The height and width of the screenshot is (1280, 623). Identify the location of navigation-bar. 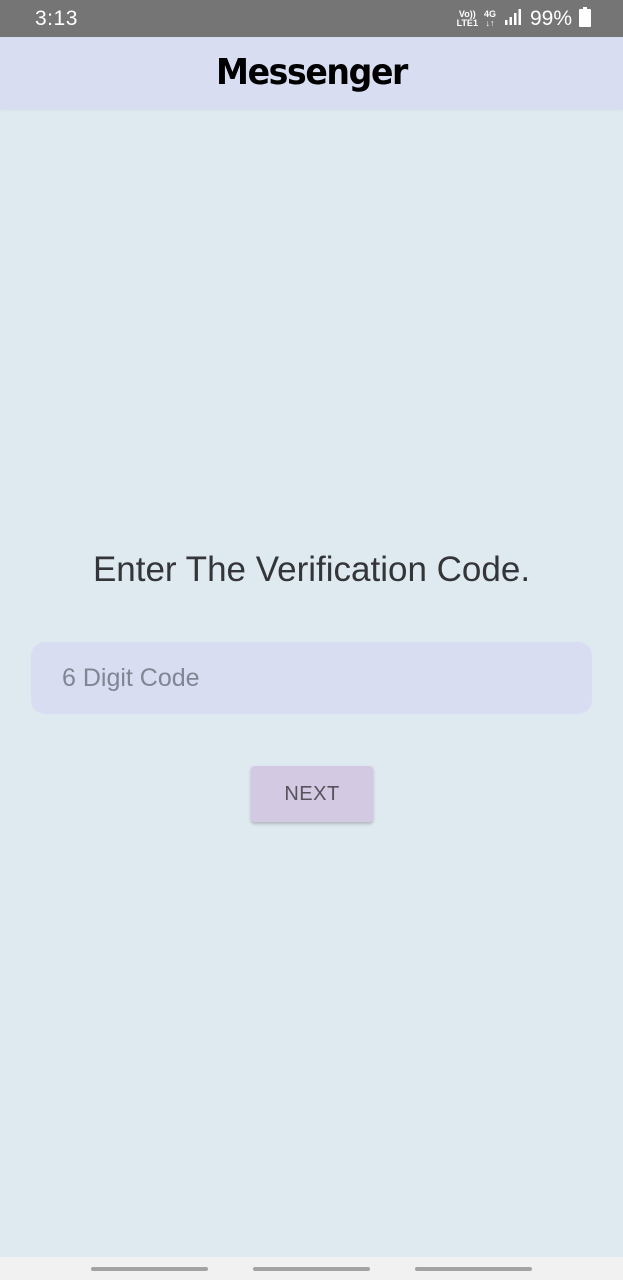
(311, 1268).